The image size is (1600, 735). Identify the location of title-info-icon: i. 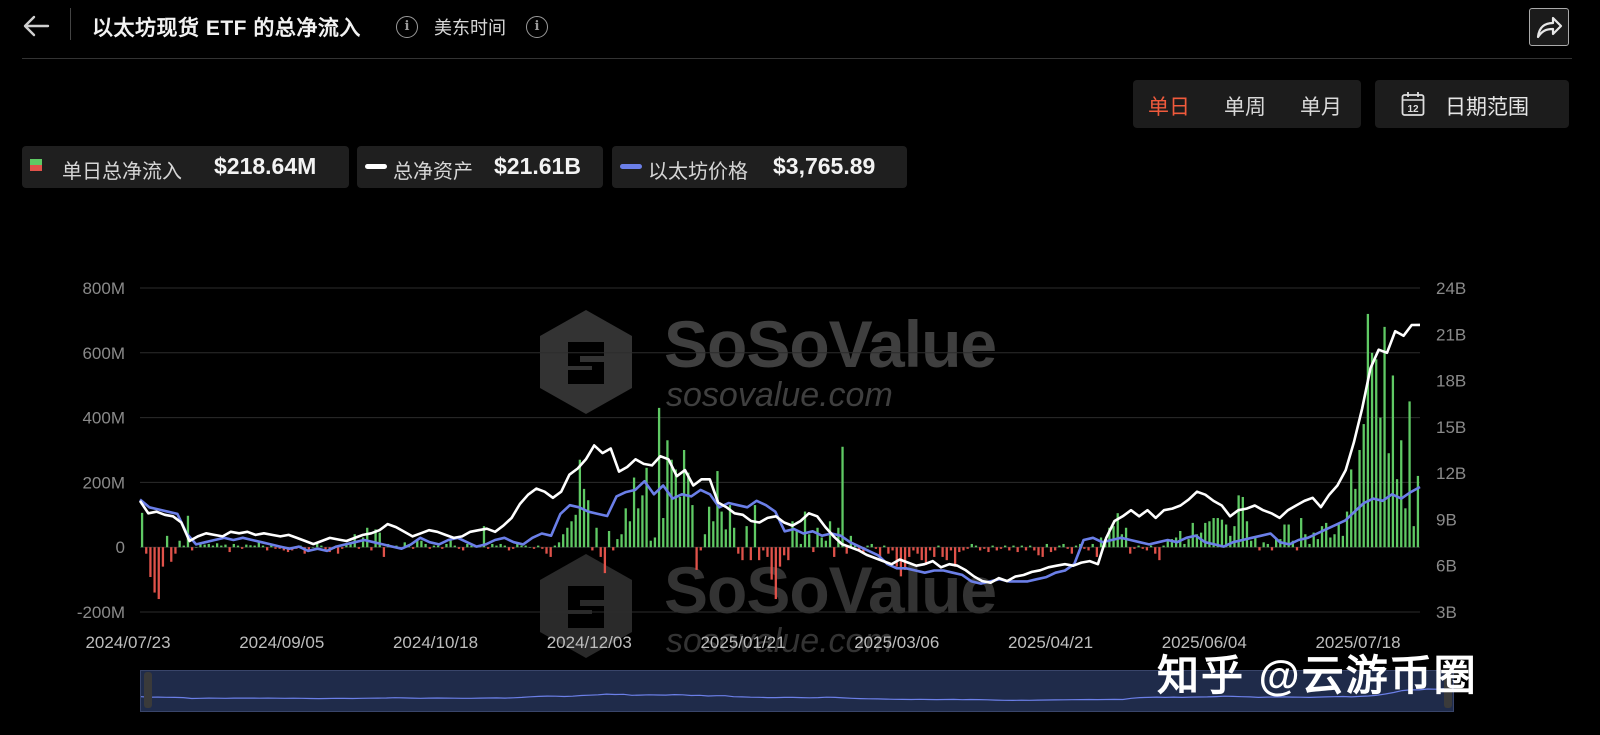
(407, 27).